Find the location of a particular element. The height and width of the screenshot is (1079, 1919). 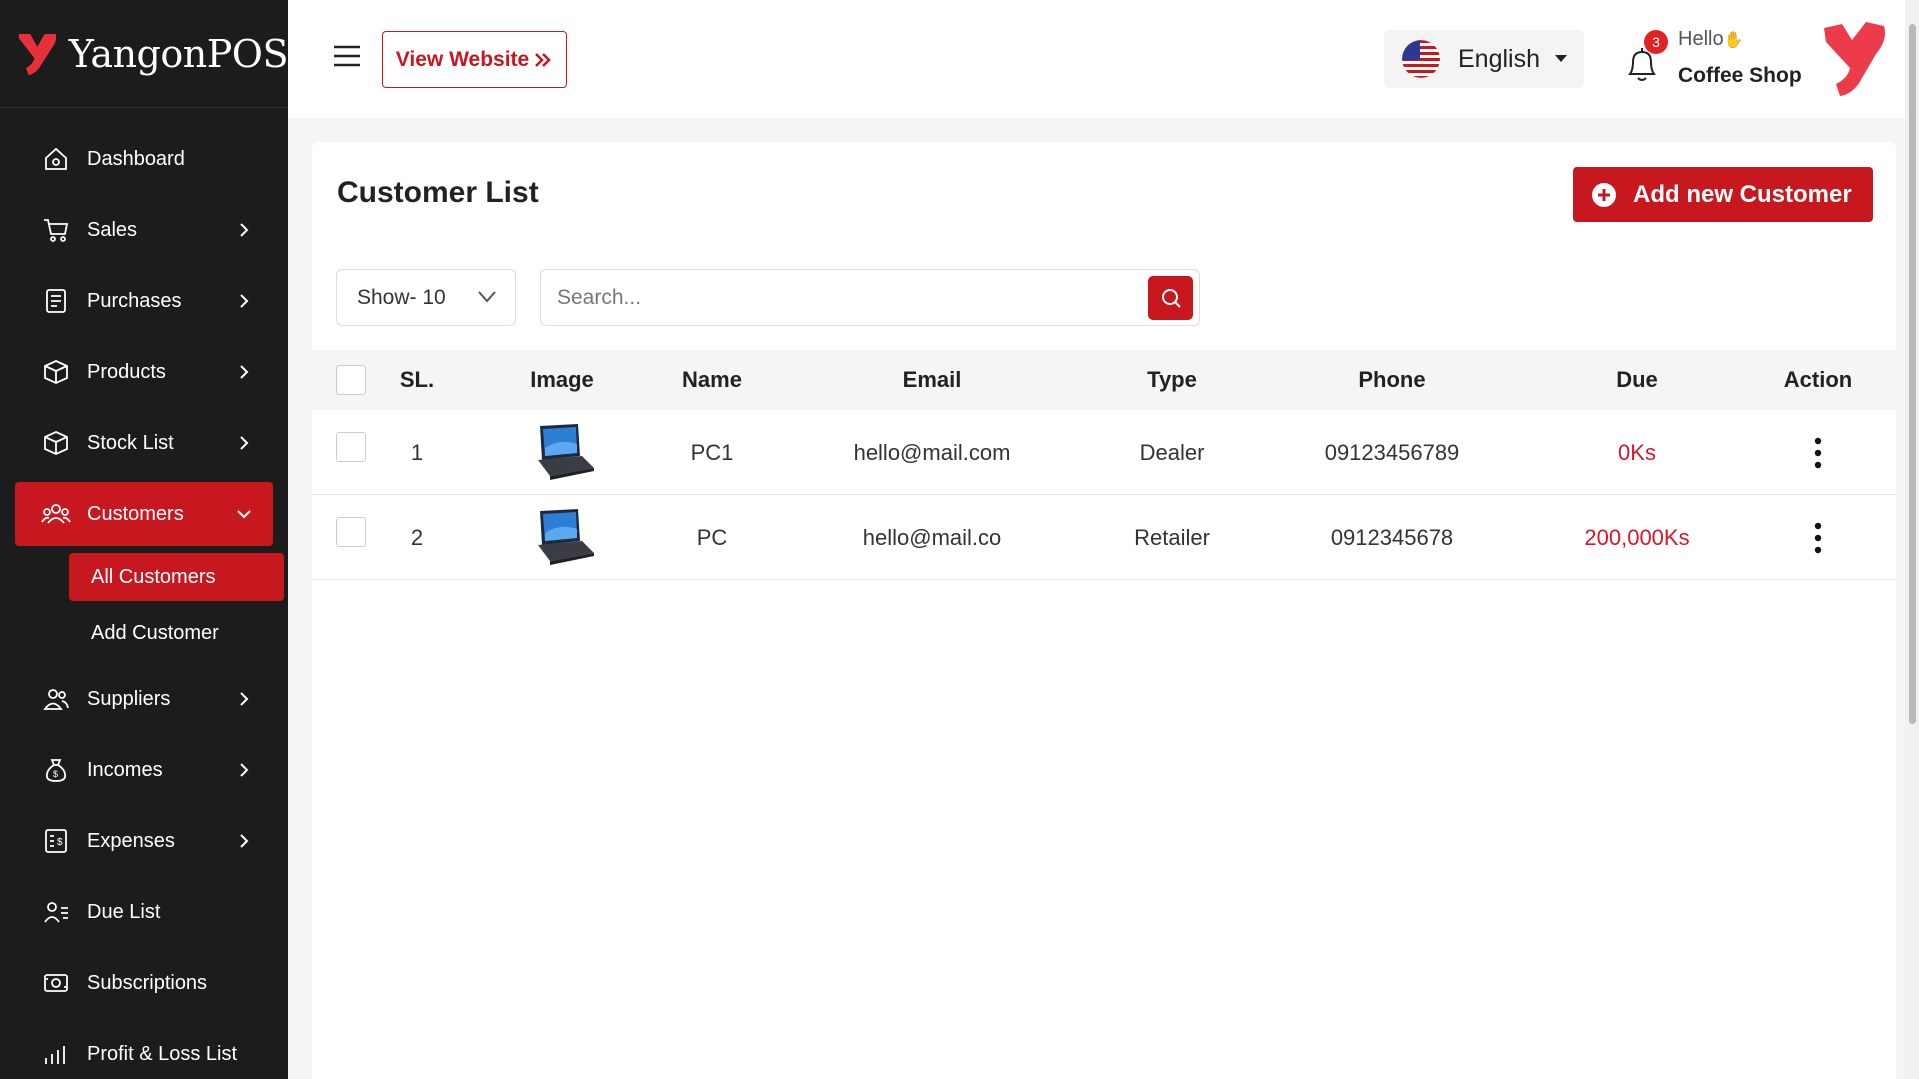

submenu-item-all-customers: All Customers is located at coordinates (176, 577).